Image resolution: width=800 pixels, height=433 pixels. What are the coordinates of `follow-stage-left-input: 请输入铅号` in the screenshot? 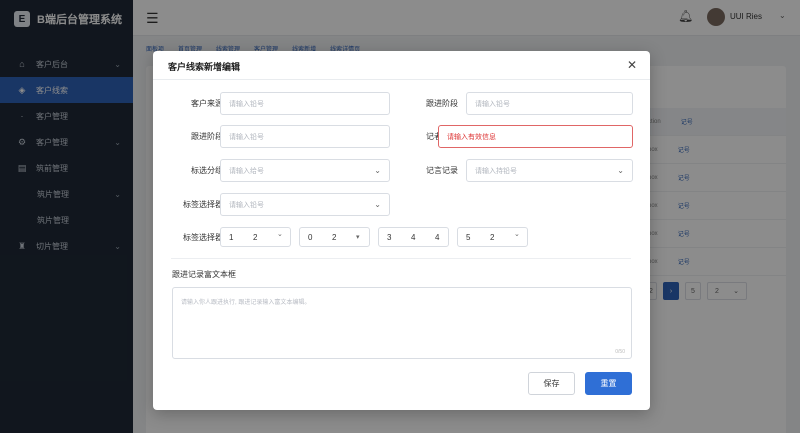 It's located at (305, 136).